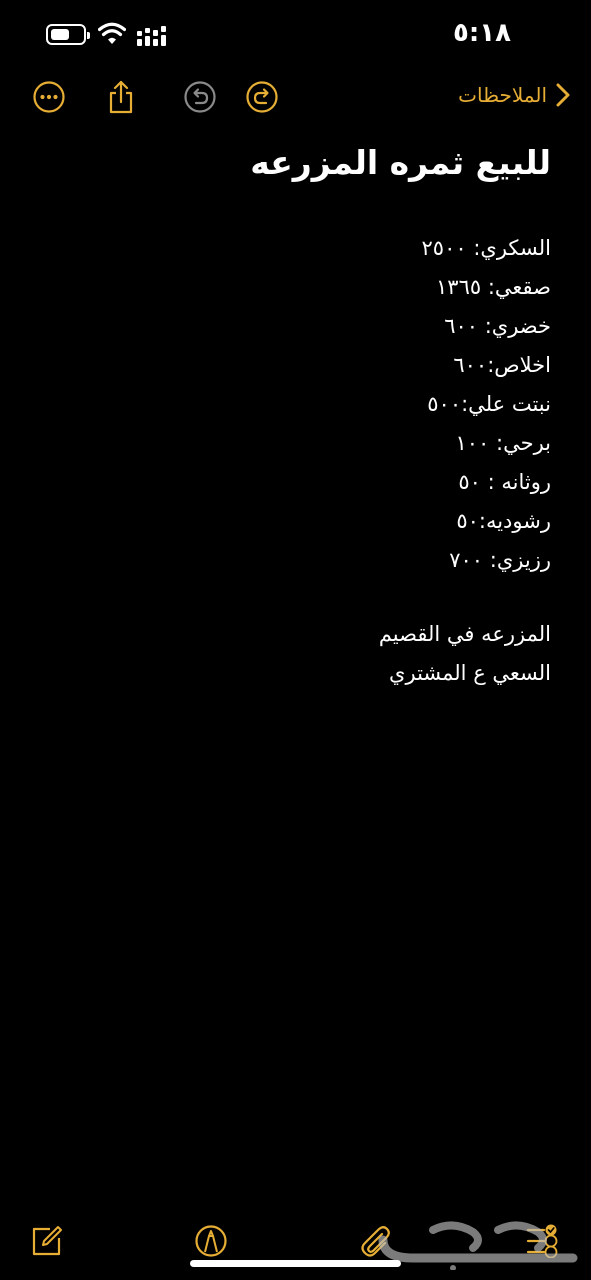 The image size is (591, 1280). I want to click on note-line: السكري: ٢٥٠٠, so click(486, 248).